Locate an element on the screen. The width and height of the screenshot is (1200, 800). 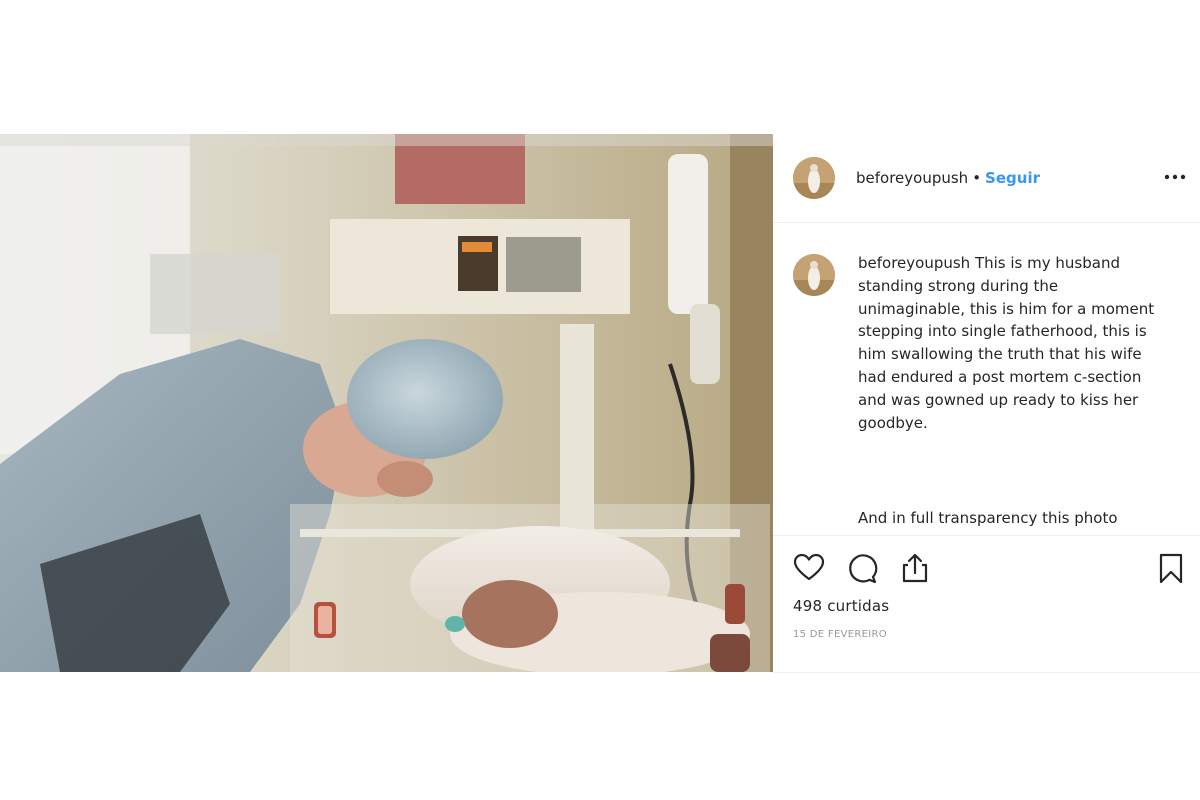
bookmark-icon is located at coordinates (1171, 568).